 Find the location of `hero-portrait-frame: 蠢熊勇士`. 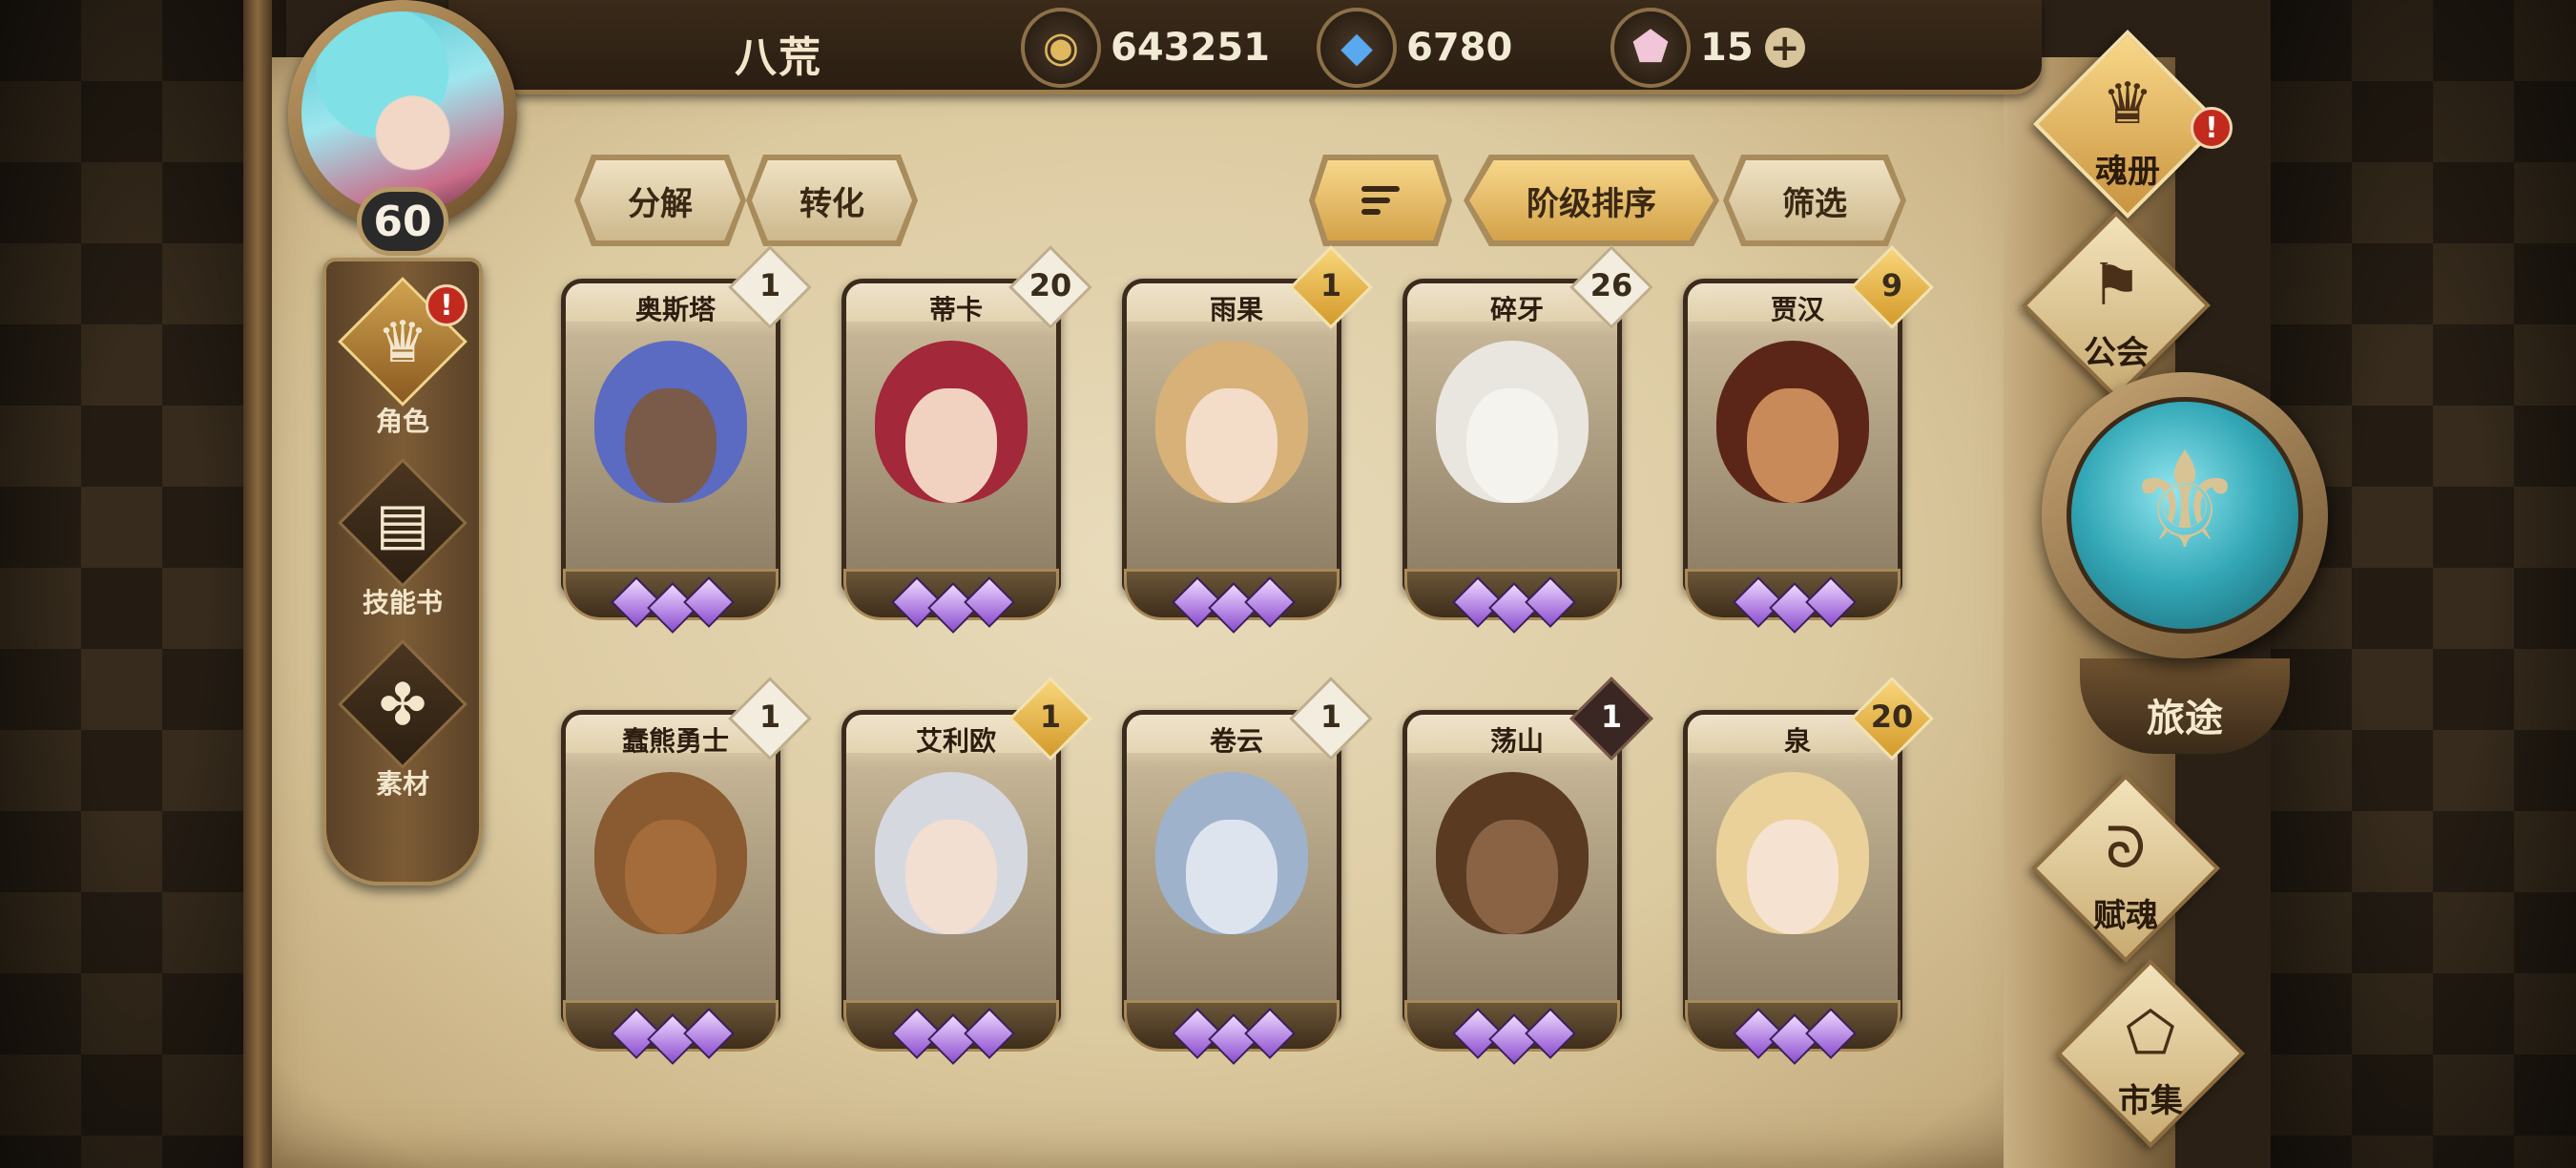

hero-portrait-frame: 蠢熊勇士 is located at coordinates (670, 868).